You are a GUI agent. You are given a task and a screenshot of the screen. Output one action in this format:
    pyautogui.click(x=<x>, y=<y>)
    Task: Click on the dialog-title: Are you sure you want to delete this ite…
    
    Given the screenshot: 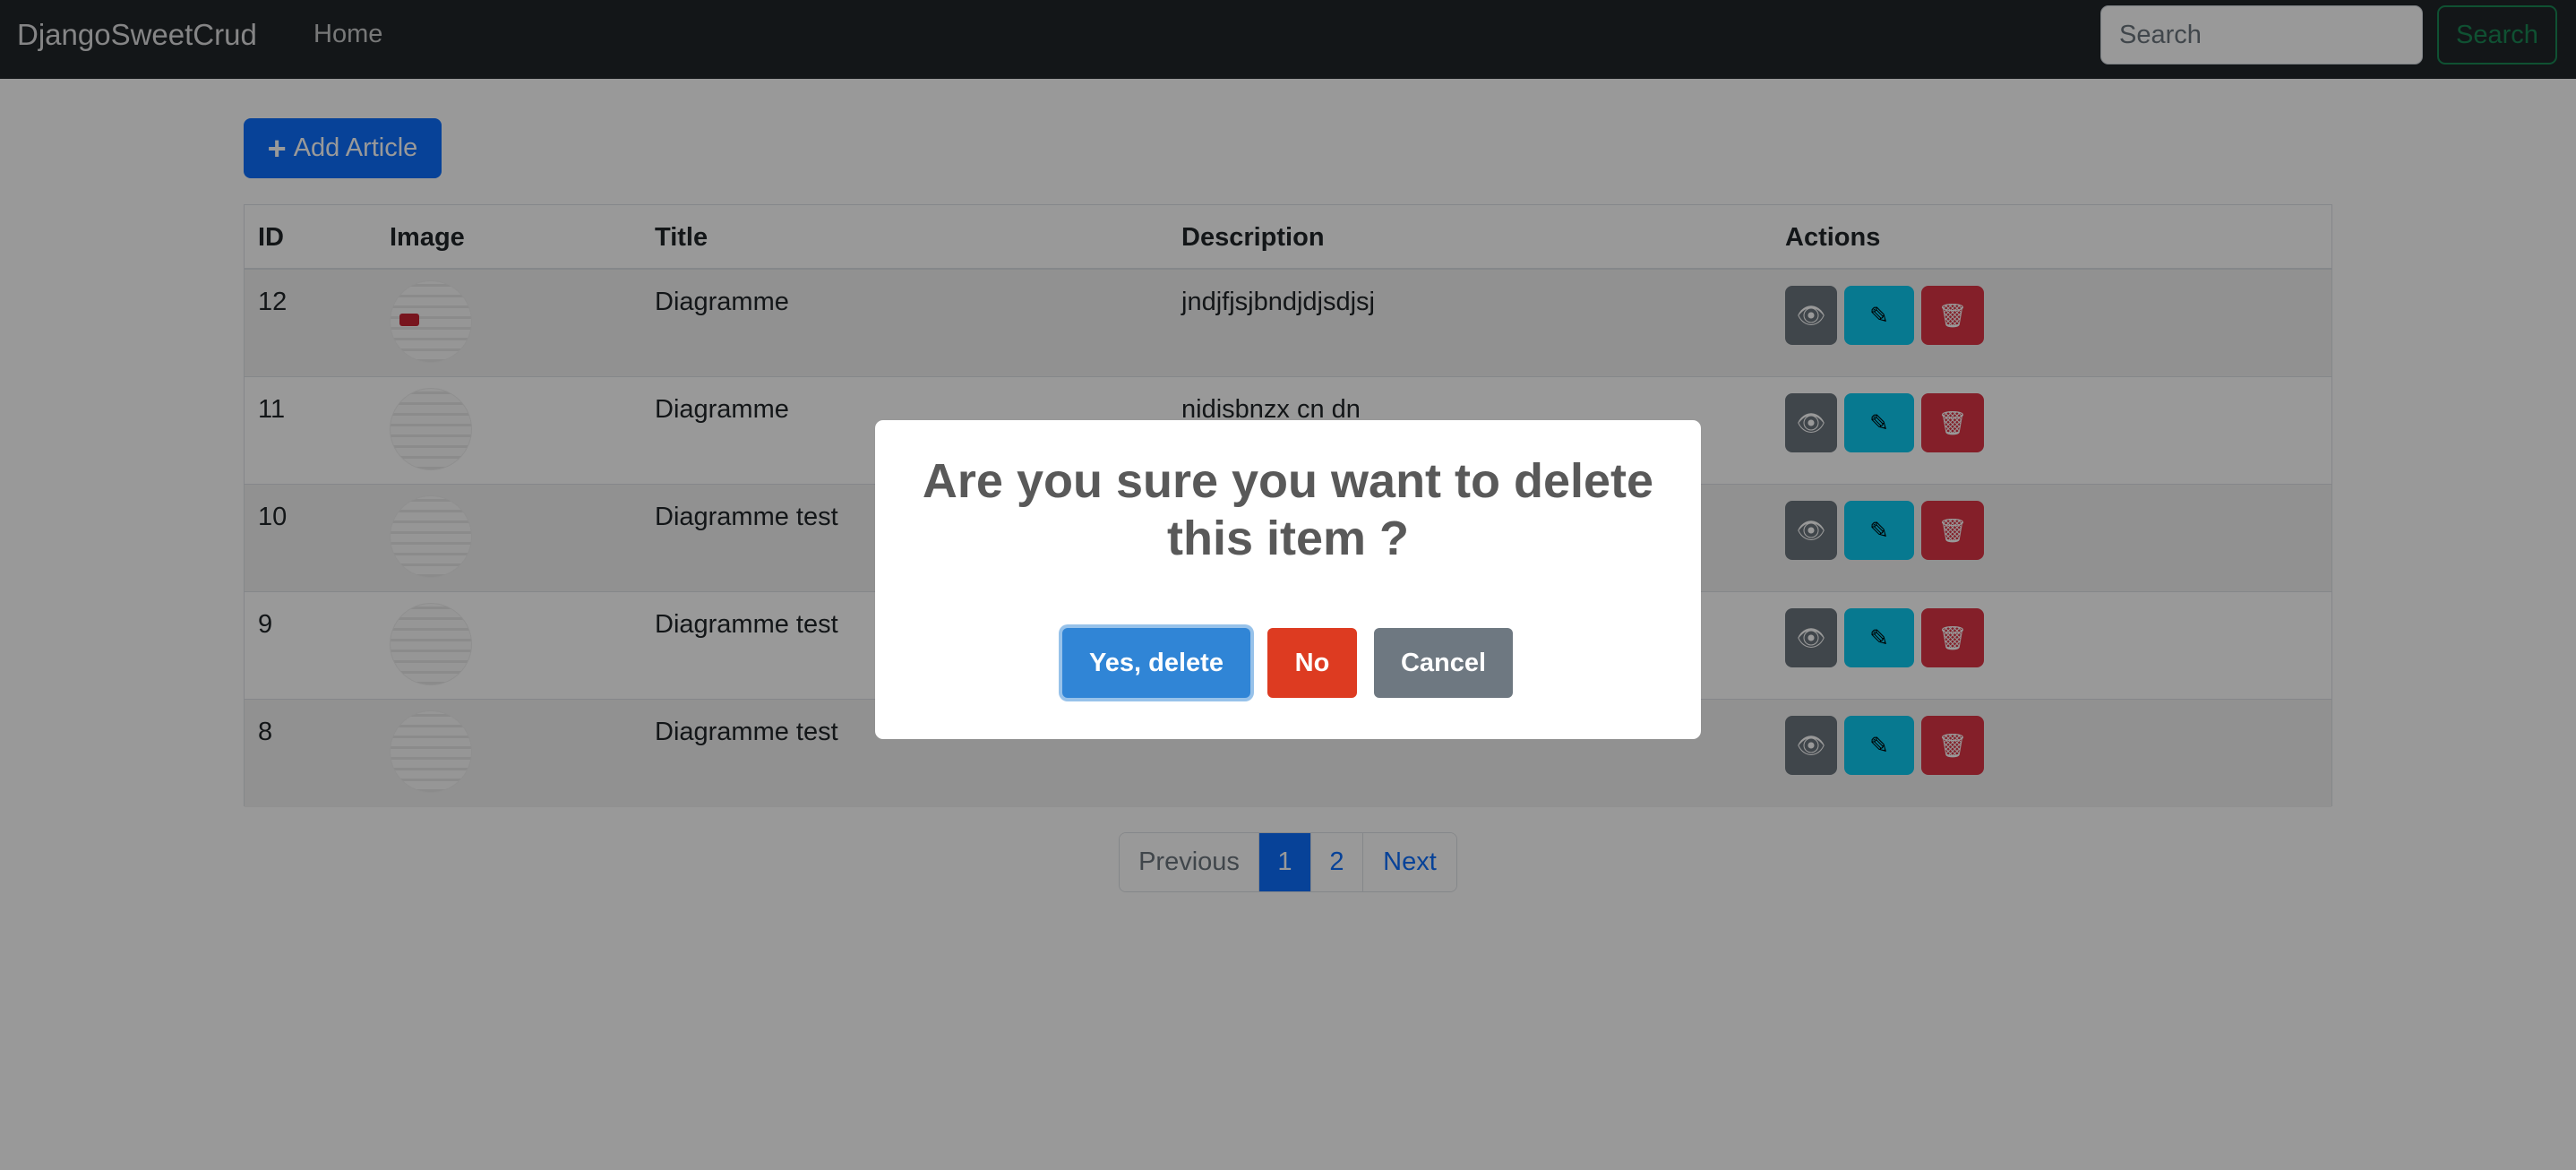 What is the action you would take?
    pyautogui.click(x=1288, y=510)
    